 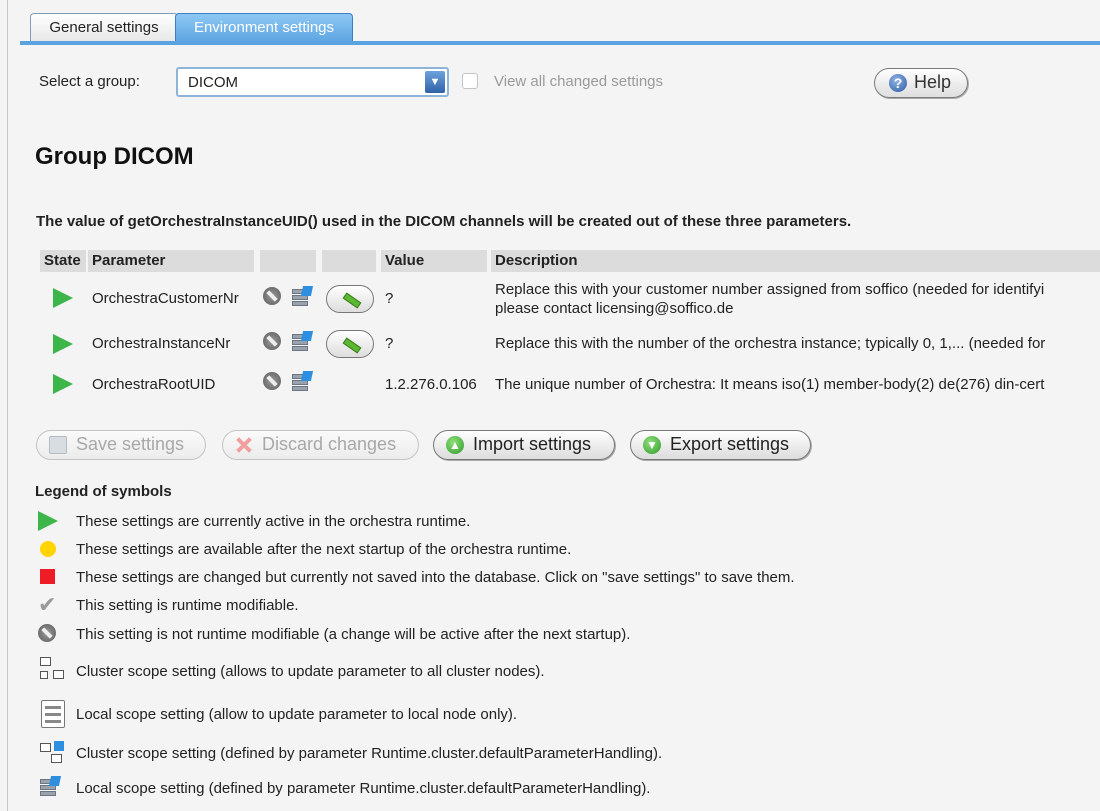 What do you see at coordinates (614, 308) in the screenshot?
I see `parameter-description-line2: please contact licensing@soffico.de` at bounding box center [614, 308].